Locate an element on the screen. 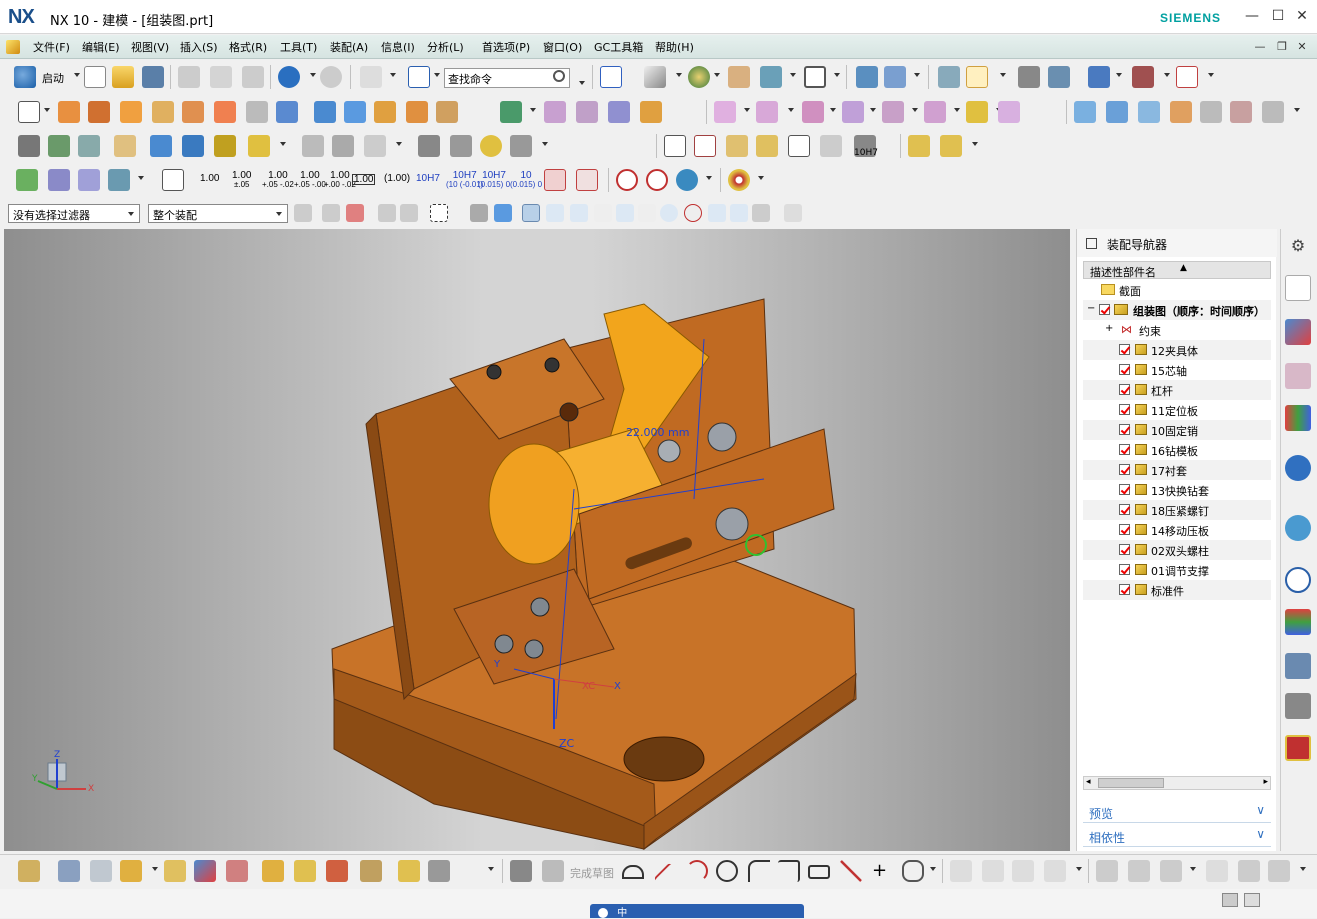  menu-analysis: 分析(L) is located at coordinates (445, 47).